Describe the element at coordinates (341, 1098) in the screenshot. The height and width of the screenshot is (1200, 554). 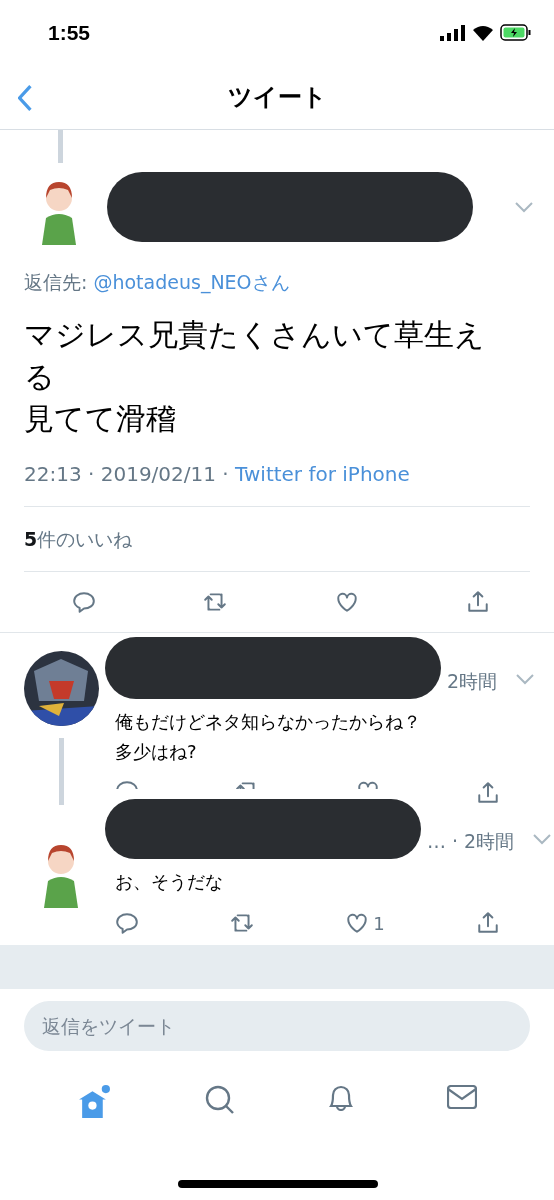
I see `bell-icon` at that location.